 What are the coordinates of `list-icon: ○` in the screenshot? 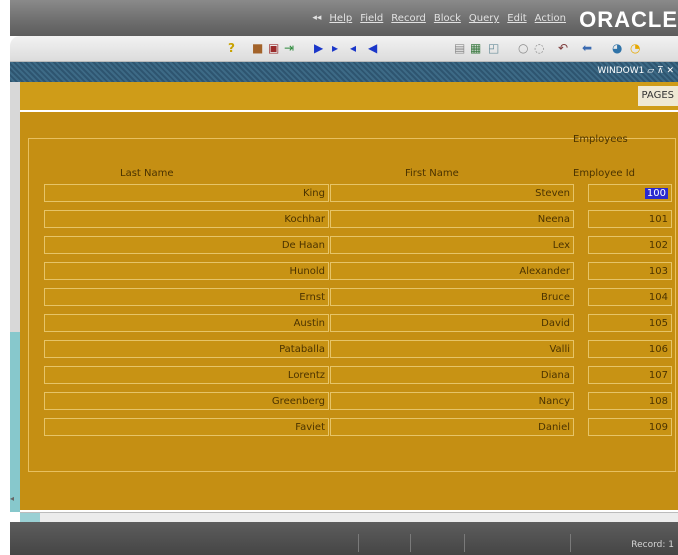 It's located at (523, 48).